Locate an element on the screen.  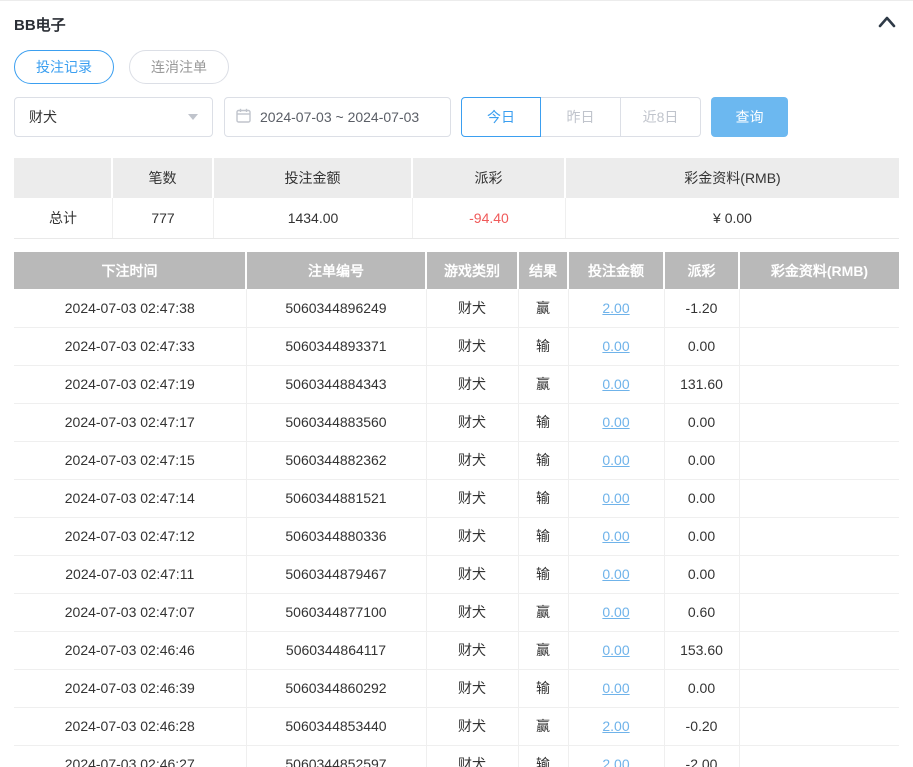
game-select: 财犬 is located at coordinates (113, 117).